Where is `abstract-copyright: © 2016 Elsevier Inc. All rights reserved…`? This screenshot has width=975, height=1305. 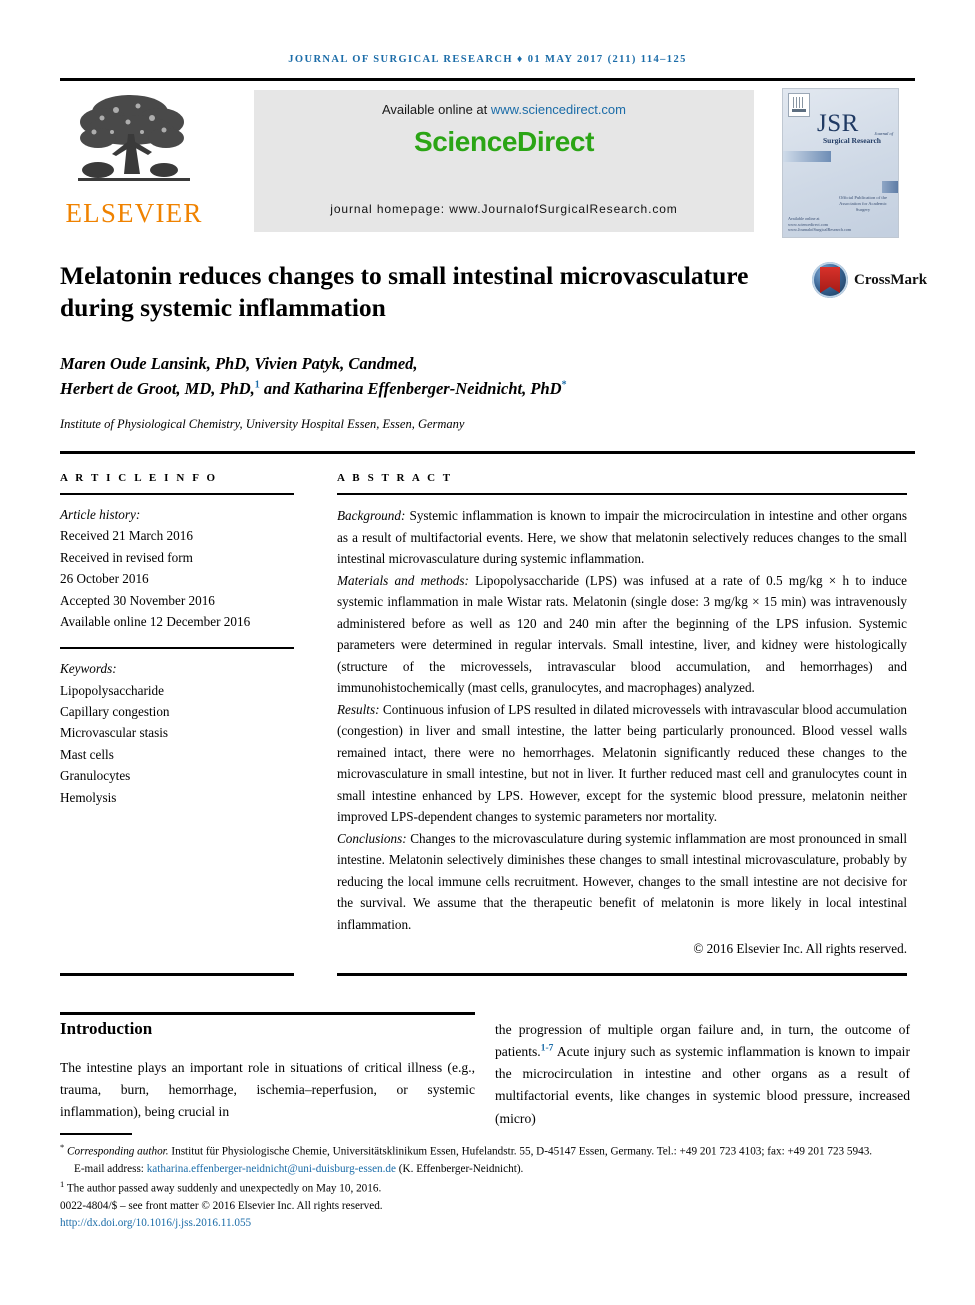
abstract-copyright: © 2016 Elsevier Inc. All rights reserved… is located at coordinates (800, 949).